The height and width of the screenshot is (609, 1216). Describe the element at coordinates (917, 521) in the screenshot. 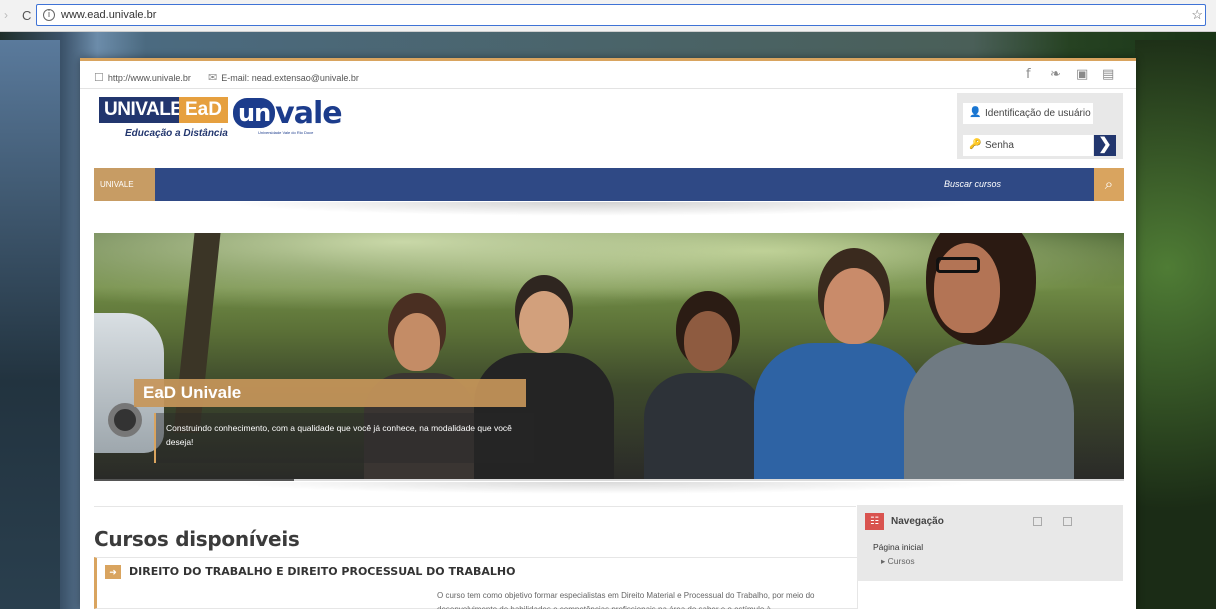

I see `navigation-title: Navegação` at that location.